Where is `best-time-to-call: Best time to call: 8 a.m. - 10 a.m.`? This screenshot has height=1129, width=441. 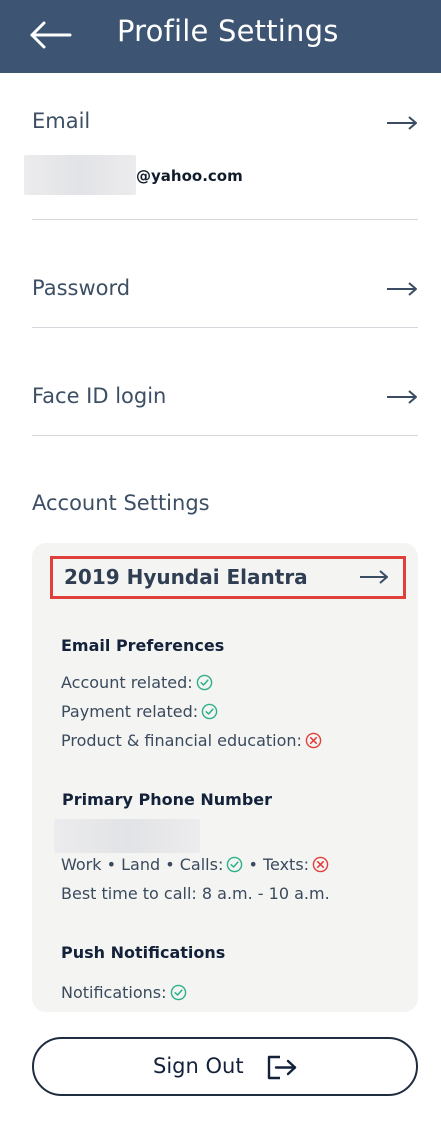
best-time-to-call: Best time to call: 8 a.m. - 10 a.m. is located at coordinates (195, 893).